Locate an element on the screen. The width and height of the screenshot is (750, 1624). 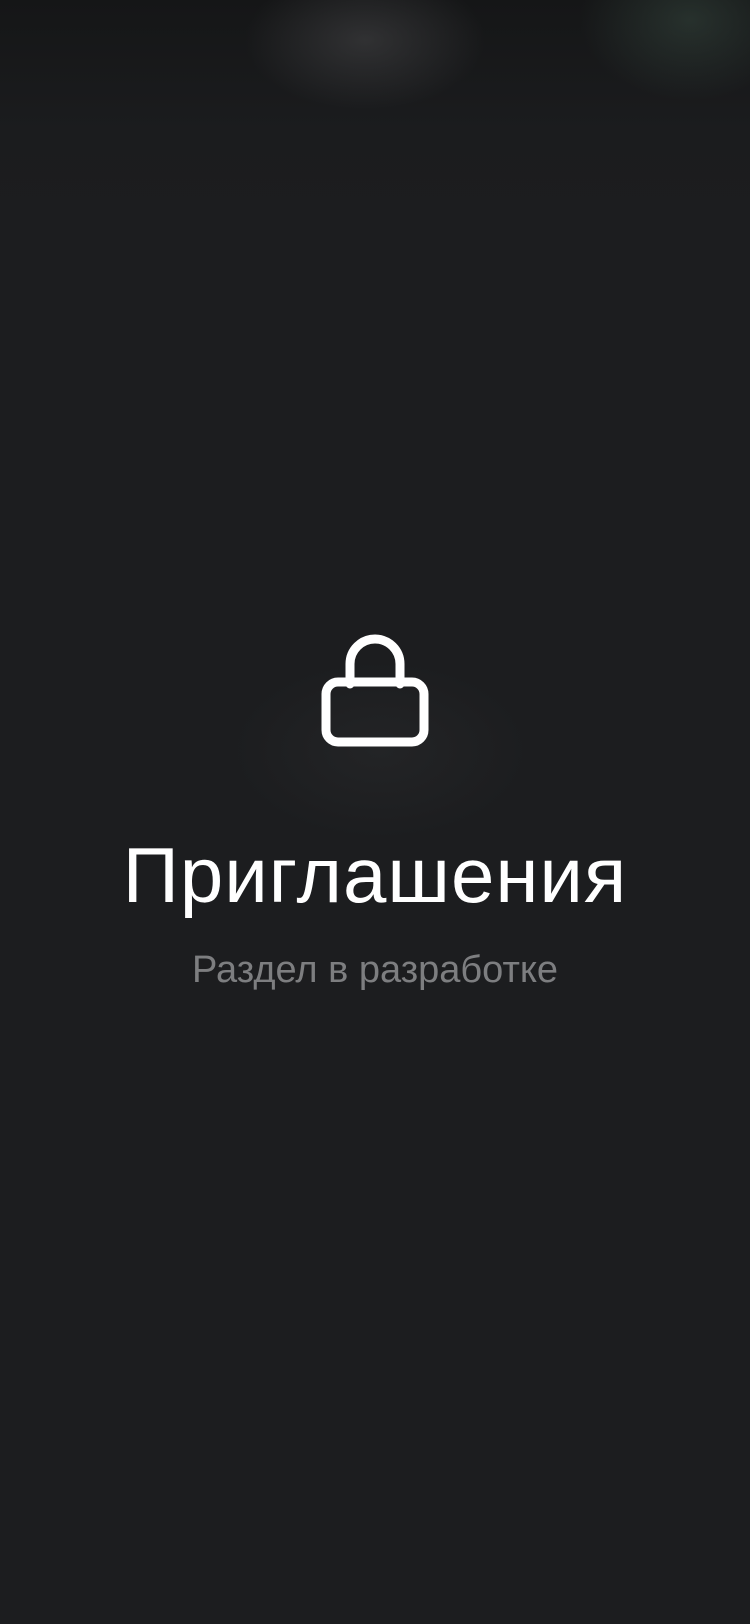
lock-icon is located at coordinates (375, 690).